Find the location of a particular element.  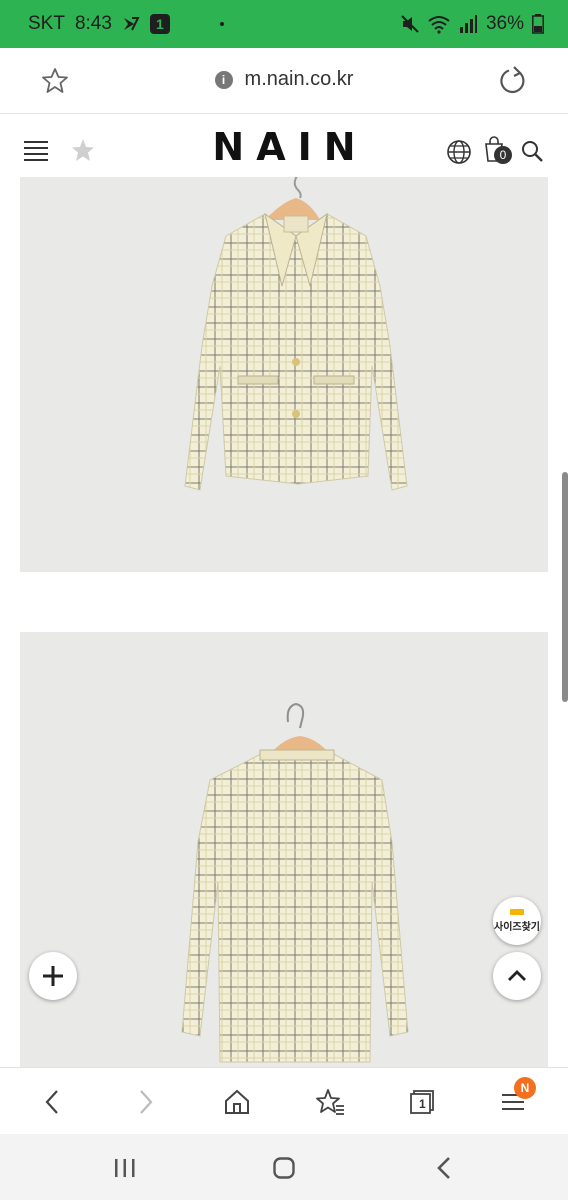

plus-icon is located at coordinates (53, 976).